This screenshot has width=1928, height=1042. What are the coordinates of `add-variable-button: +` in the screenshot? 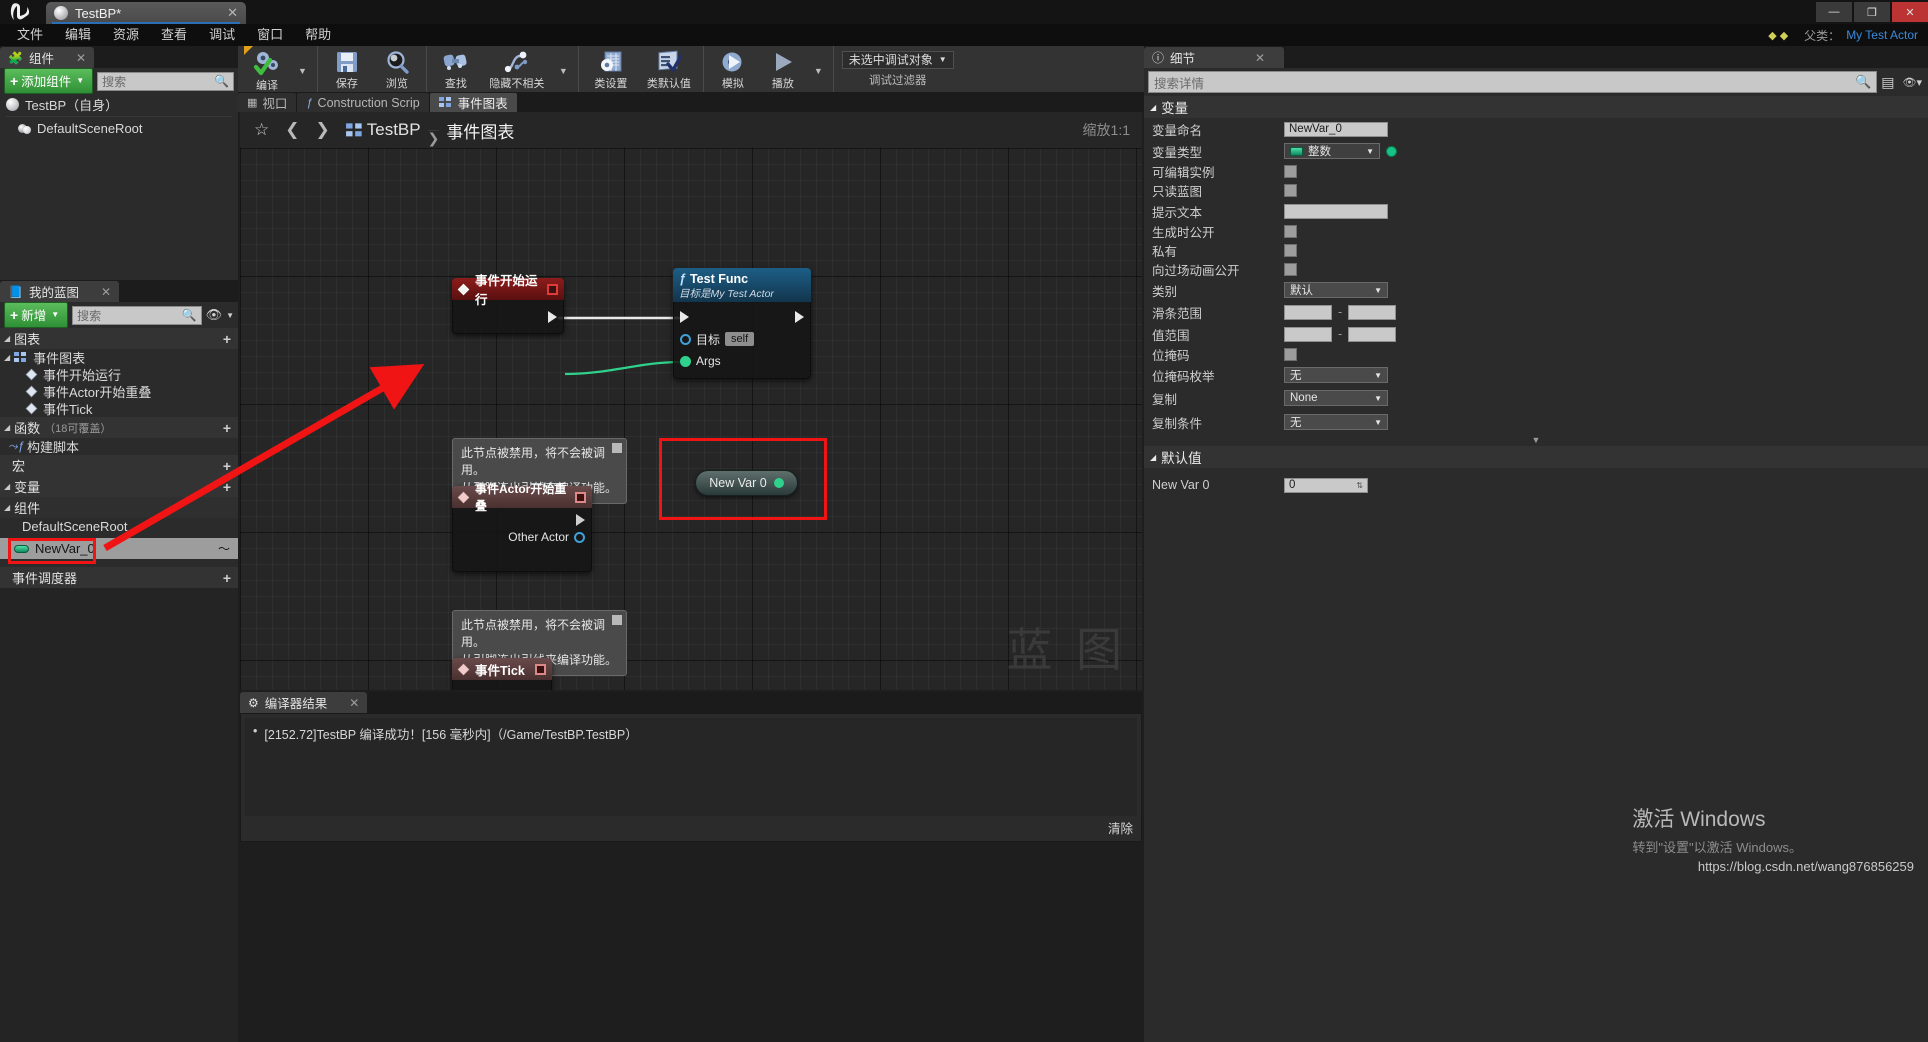 It's located at (230, 487).